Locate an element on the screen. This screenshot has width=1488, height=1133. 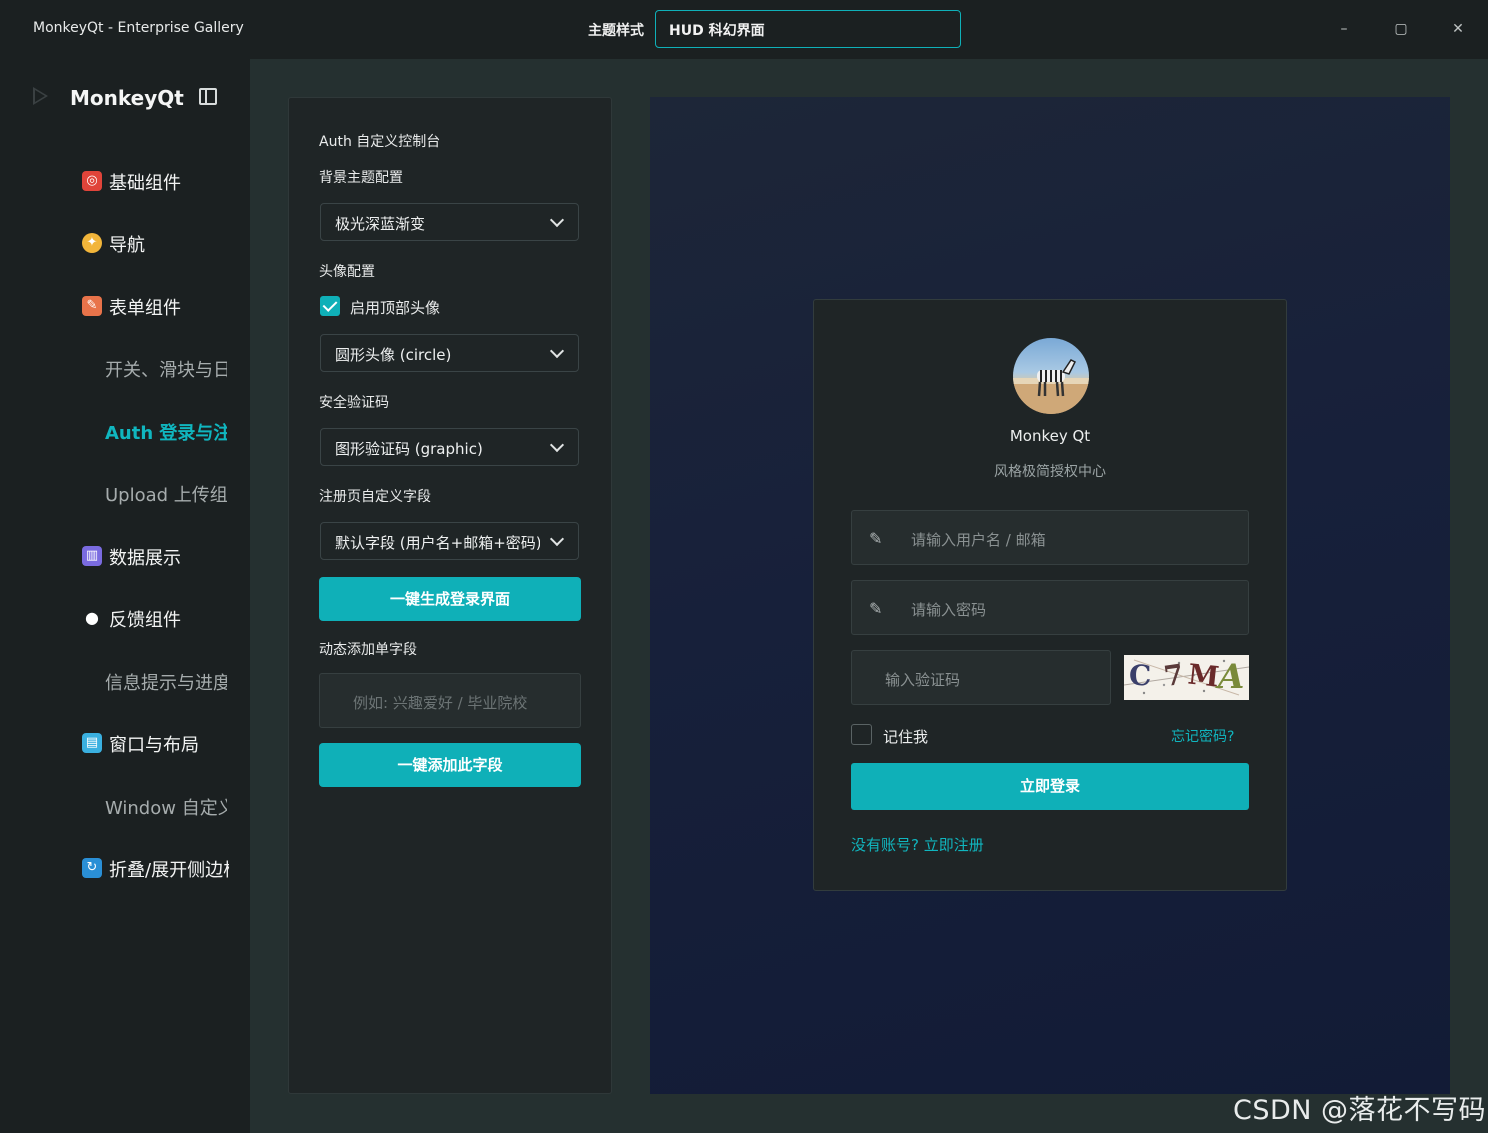
sidebar-item-label: 开关、滑块与日 is located at coordinates (166, 370).